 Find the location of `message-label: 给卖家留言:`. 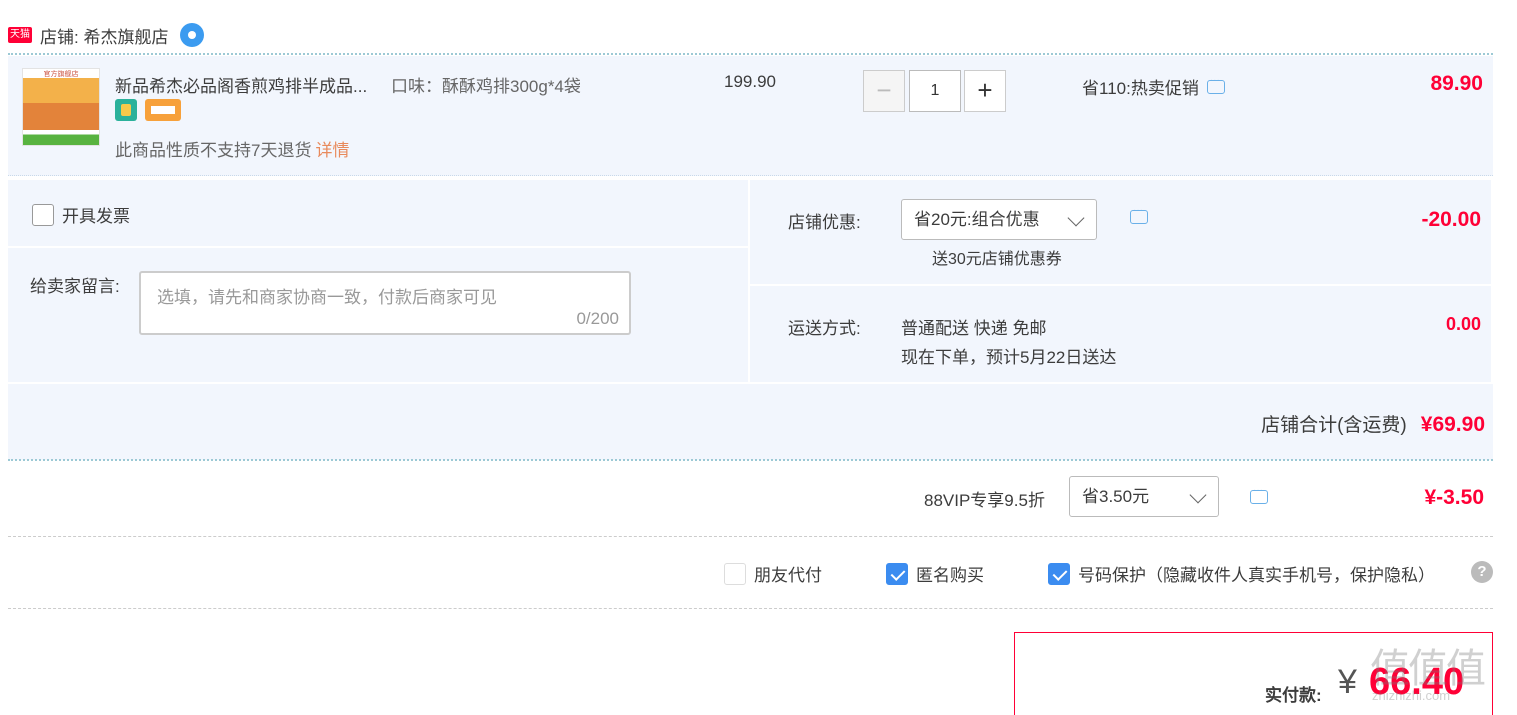

message-label: 给卖家留言: is located at coordinates (75, 286).